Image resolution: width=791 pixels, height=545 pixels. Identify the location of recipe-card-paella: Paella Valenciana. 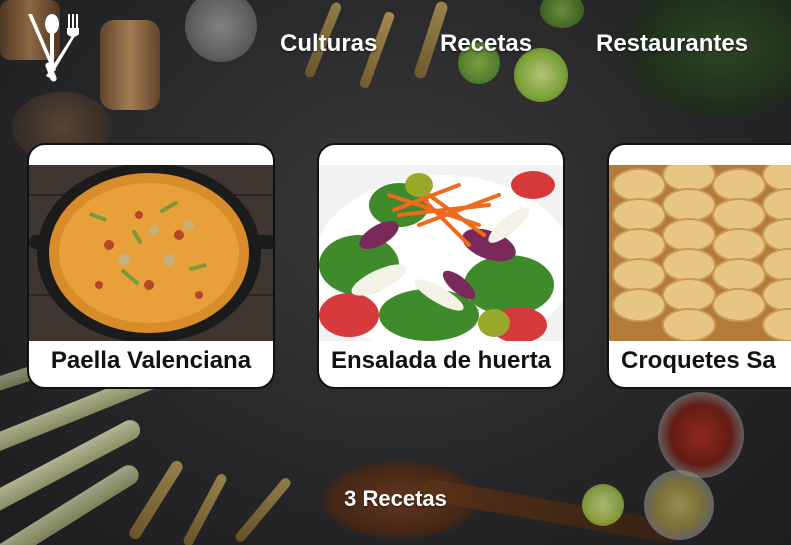
(151, 266).